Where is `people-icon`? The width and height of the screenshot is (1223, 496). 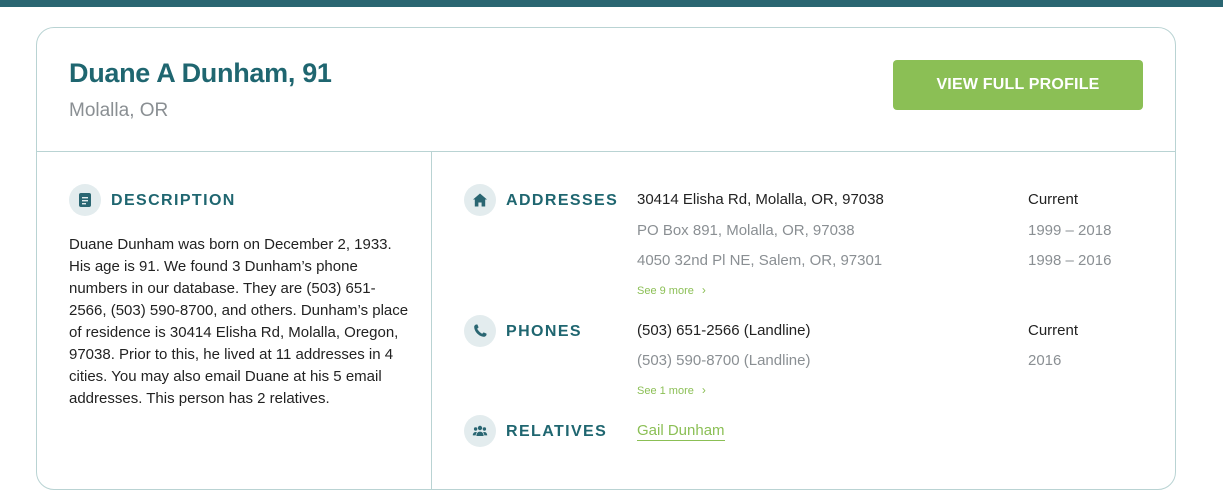
people-icon is located at coordinates (480, 431).